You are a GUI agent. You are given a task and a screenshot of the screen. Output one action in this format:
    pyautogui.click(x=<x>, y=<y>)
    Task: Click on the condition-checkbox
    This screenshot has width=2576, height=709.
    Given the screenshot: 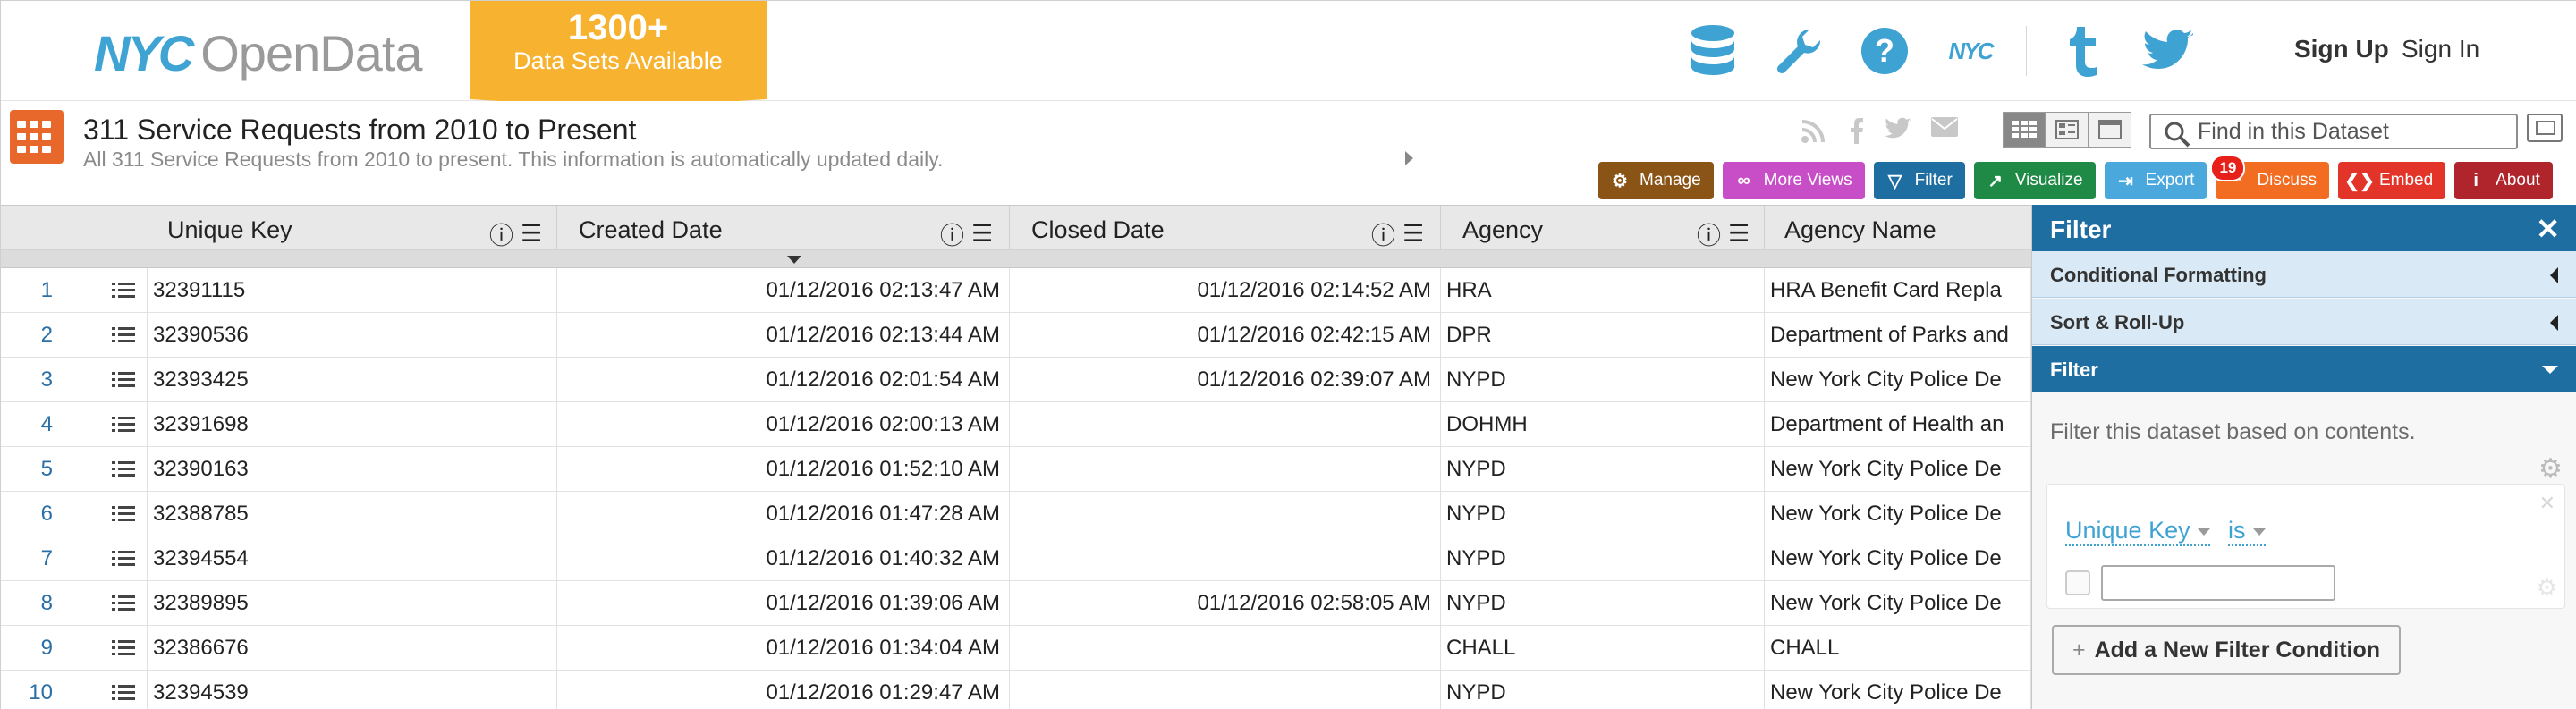 What is the action you would take?
    pyautogui.click(x=2077, y=583)
    